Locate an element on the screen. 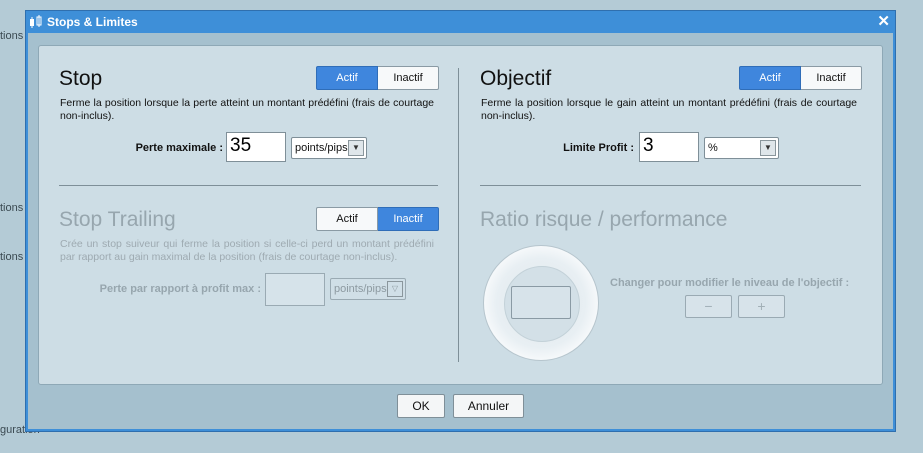 The width and height of the screenshot is (923, 453). max-loss-input: 35 is located at coordinates (256, 147).